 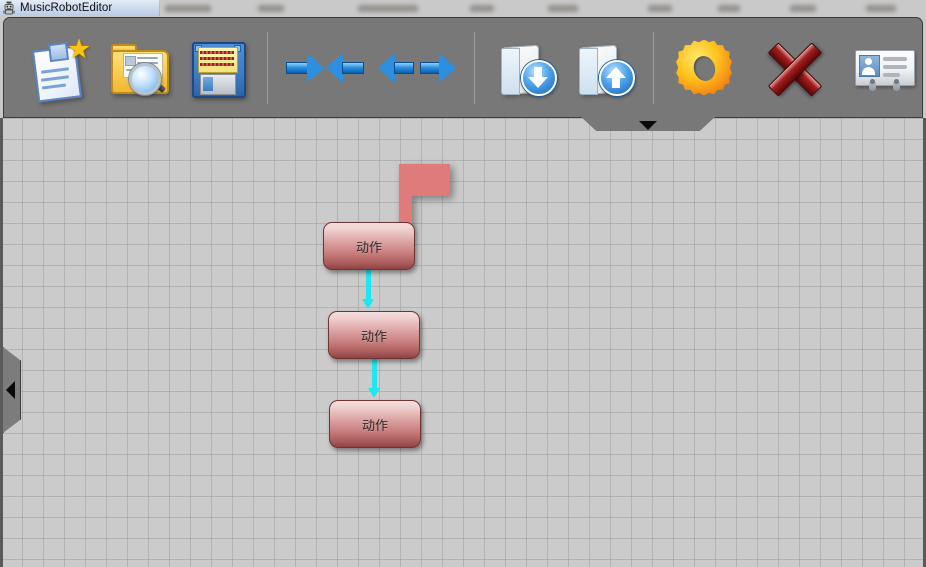 I want to click on arrows-in-icon, so click(x=325, y=68).